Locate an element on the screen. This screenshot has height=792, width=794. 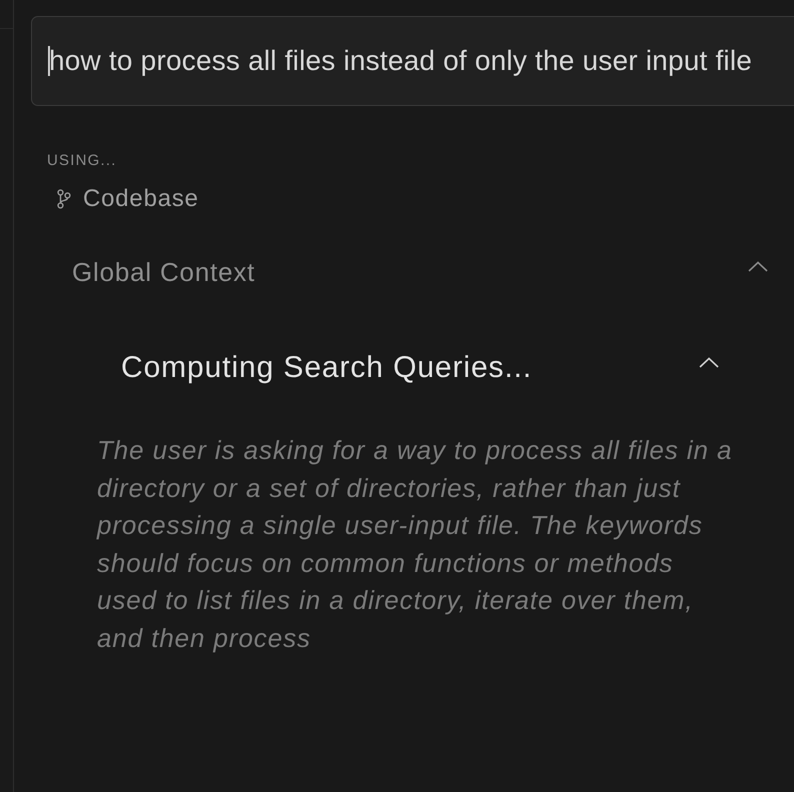
source-label: Codebase is located at coordinates (141, 199).